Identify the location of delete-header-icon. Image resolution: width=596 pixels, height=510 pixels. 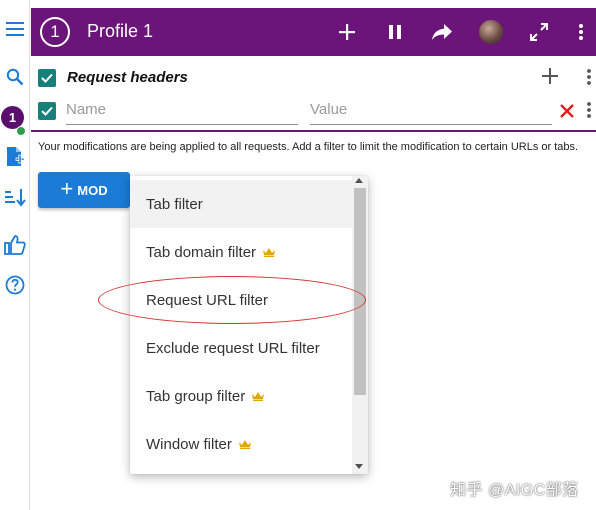
(567, 111).